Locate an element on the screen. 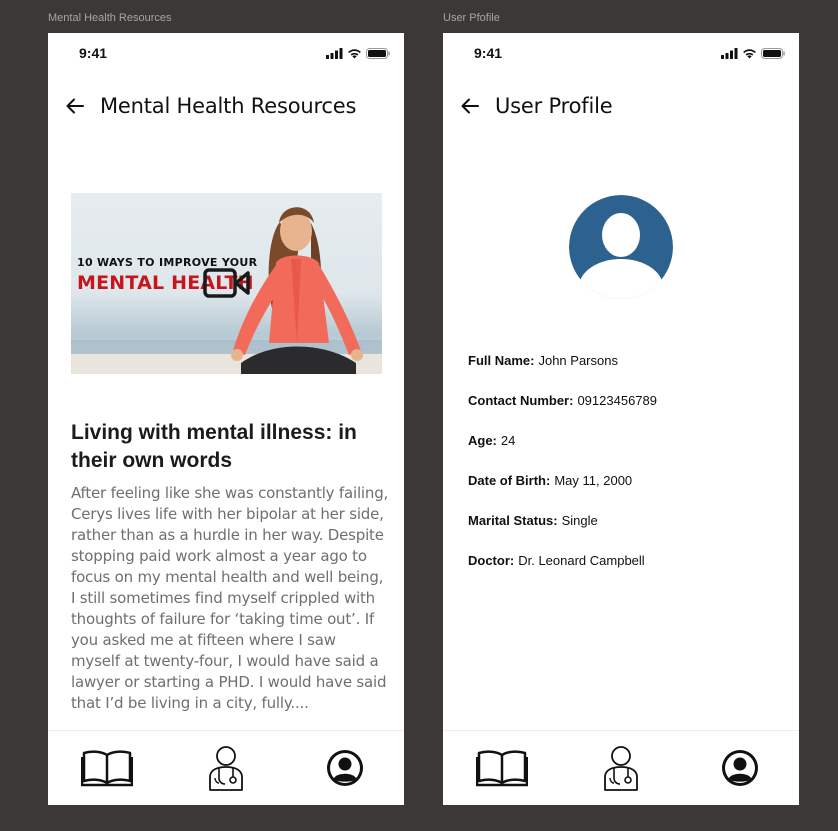  page-title: Mental Health Resources is located at coordinates (228, 106).